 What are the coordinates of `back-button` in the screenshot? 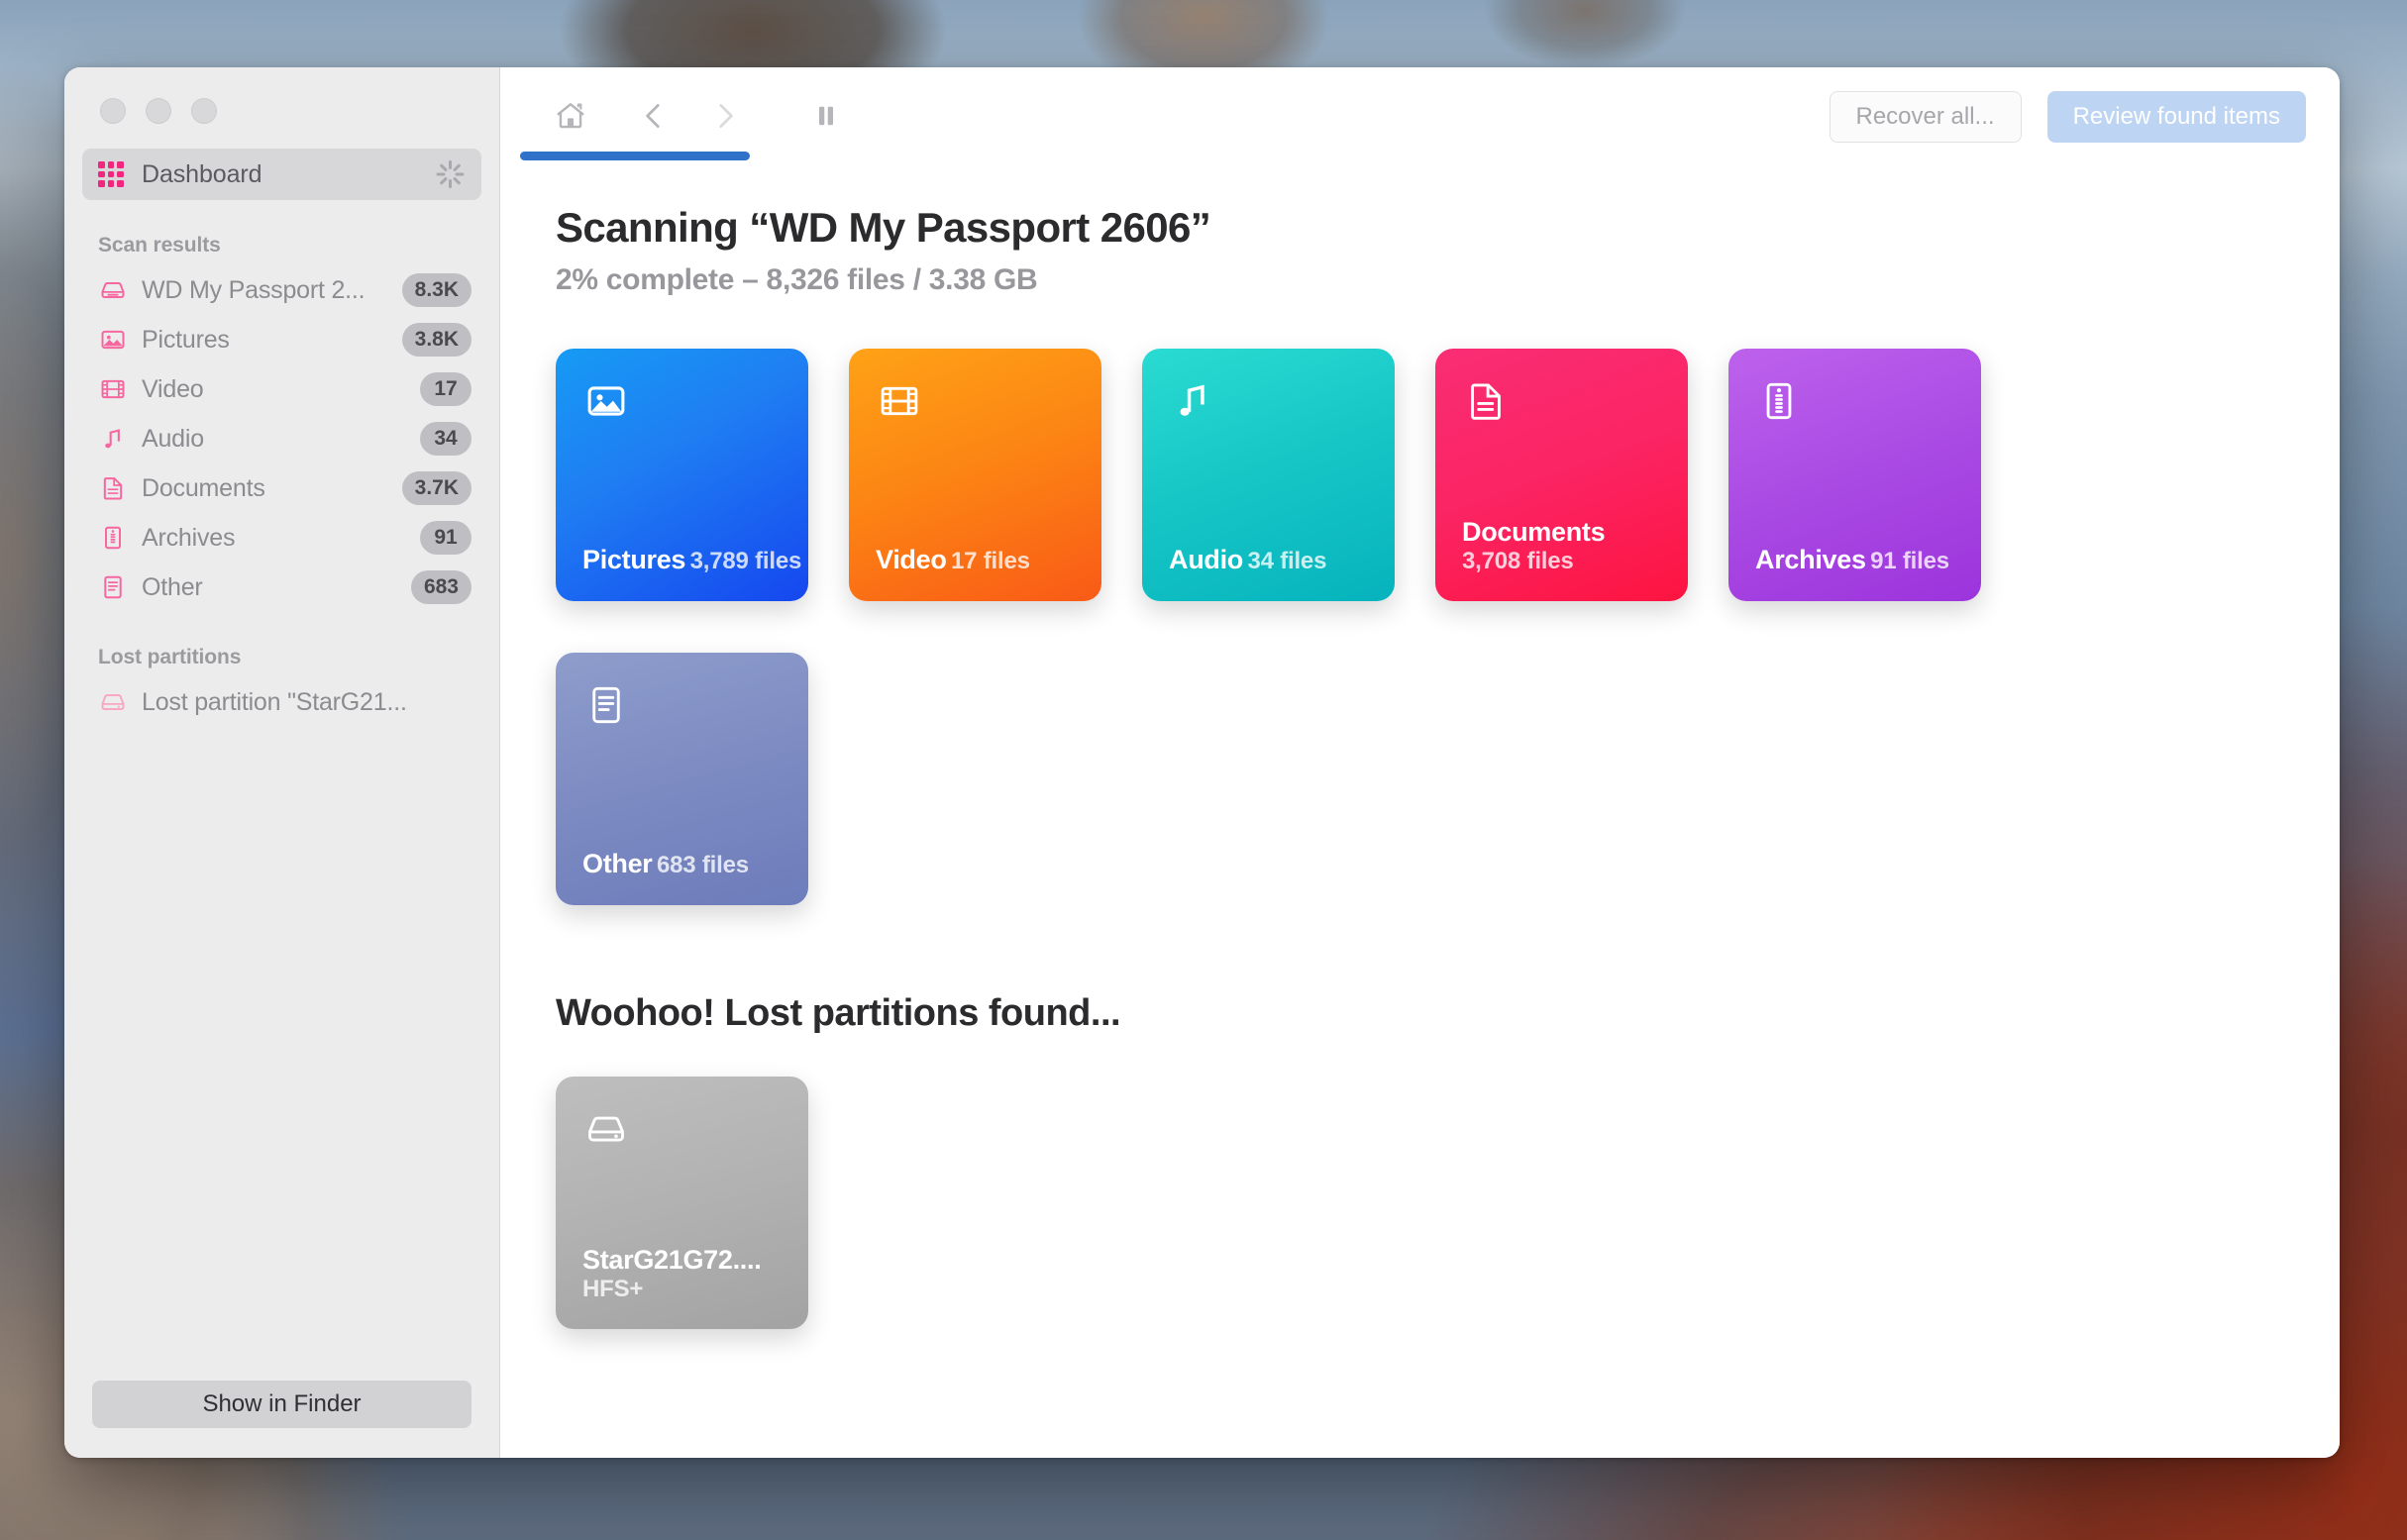 It's located at (653, 117).